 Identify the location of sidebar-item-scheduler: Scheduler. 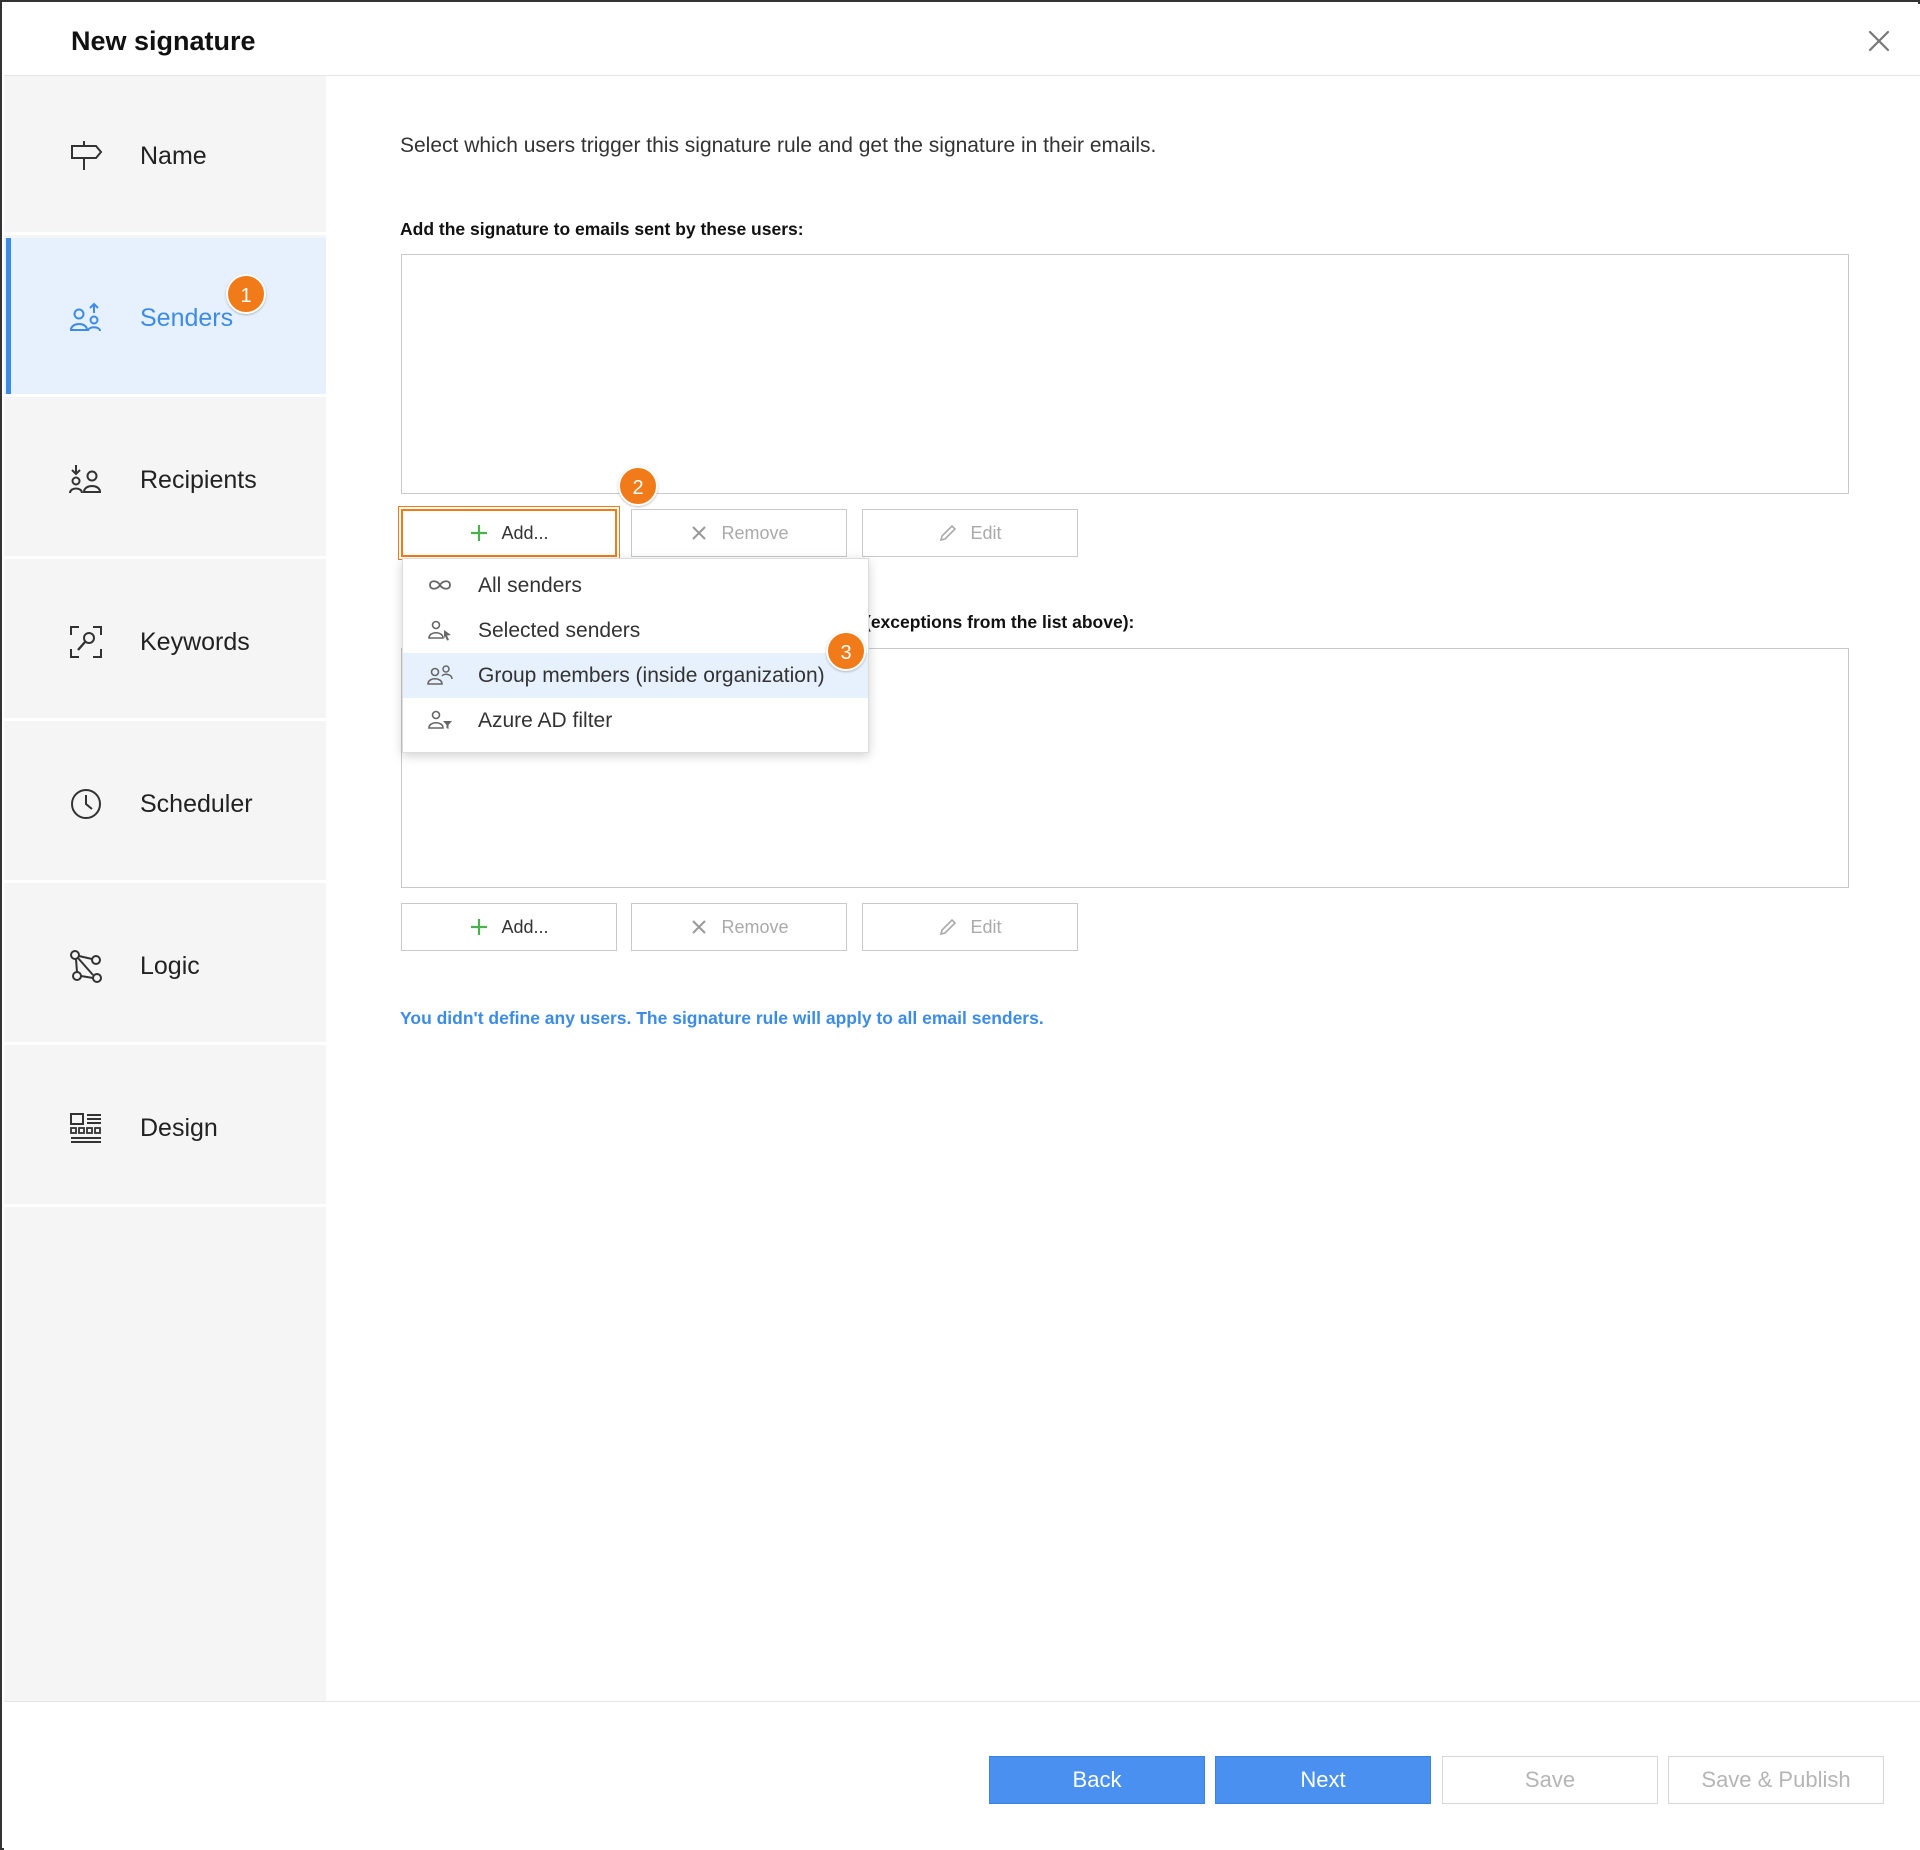
(165, 803).